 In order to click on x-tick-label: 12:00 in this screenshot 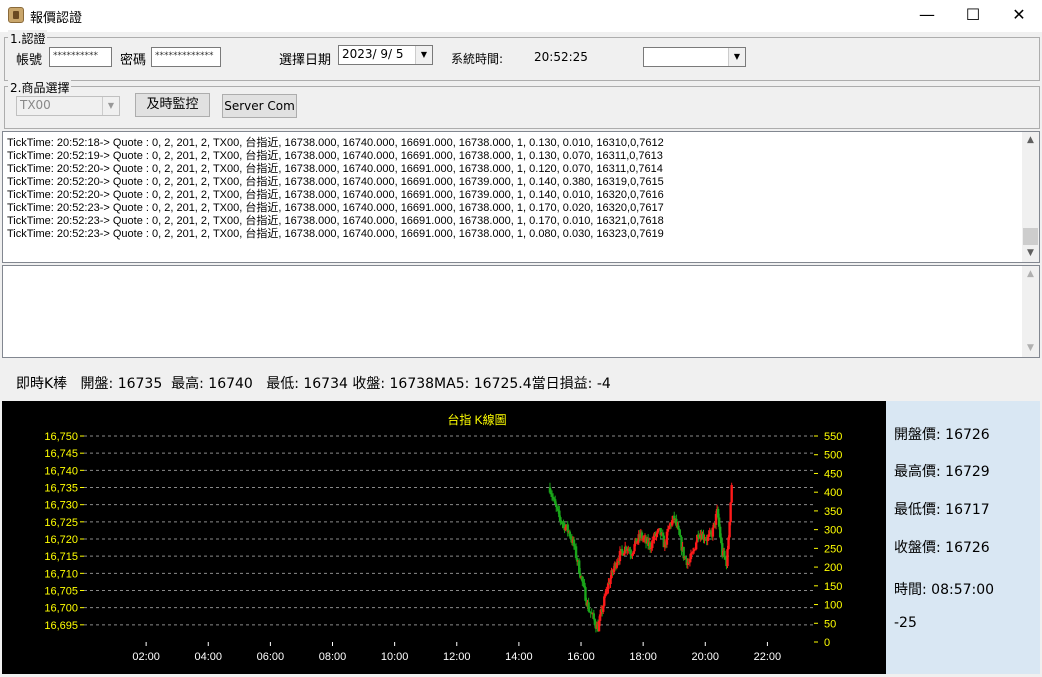, I will do `click(457, 657)`.